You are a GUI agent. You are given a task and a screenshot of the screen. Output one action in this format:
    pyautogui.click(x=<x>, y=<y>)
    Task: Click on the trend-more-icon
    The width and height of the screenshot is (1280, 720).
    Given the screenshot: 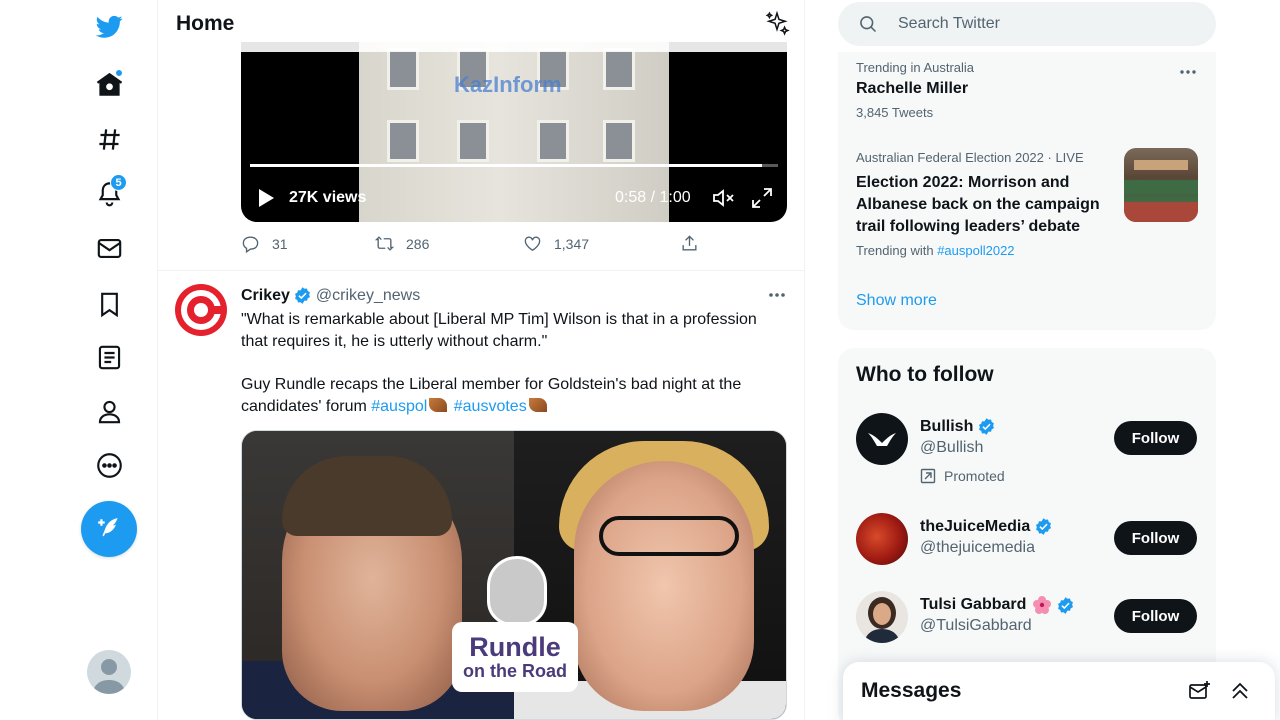 What is the action you would take?
    pyautogui.click(x=1188, y=72)
    